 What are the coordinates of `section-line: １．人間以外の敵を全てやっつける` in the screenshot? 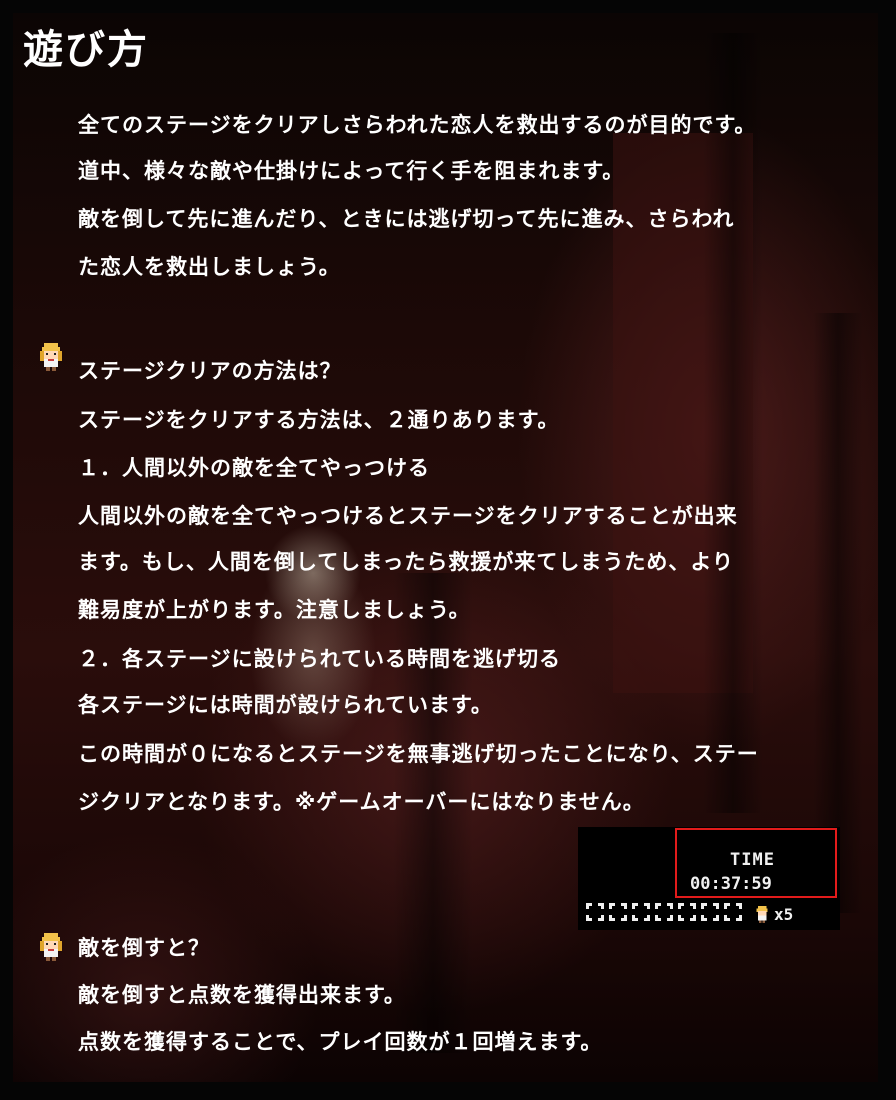 It's located at (254, 468).